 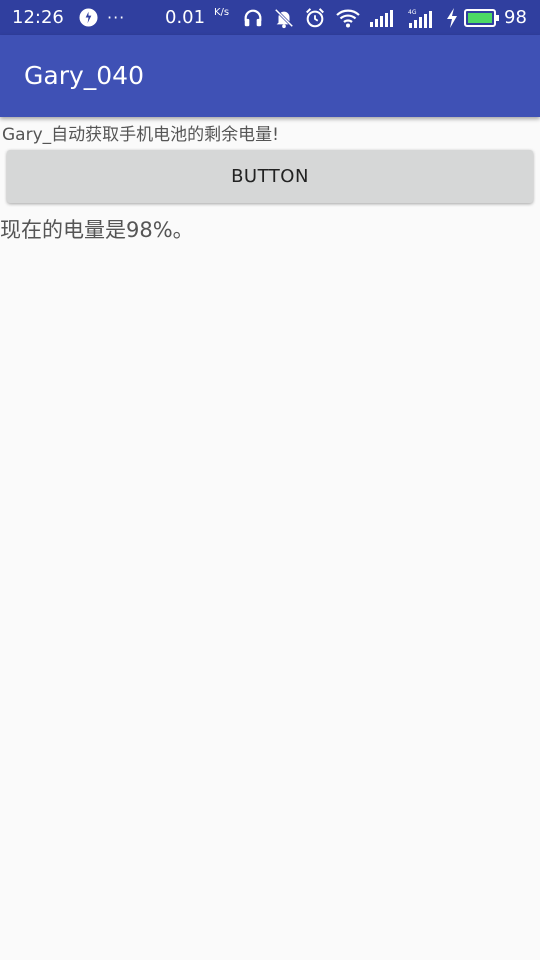 I want to click on network-speed: 0.01, so click(x=185, y=17).